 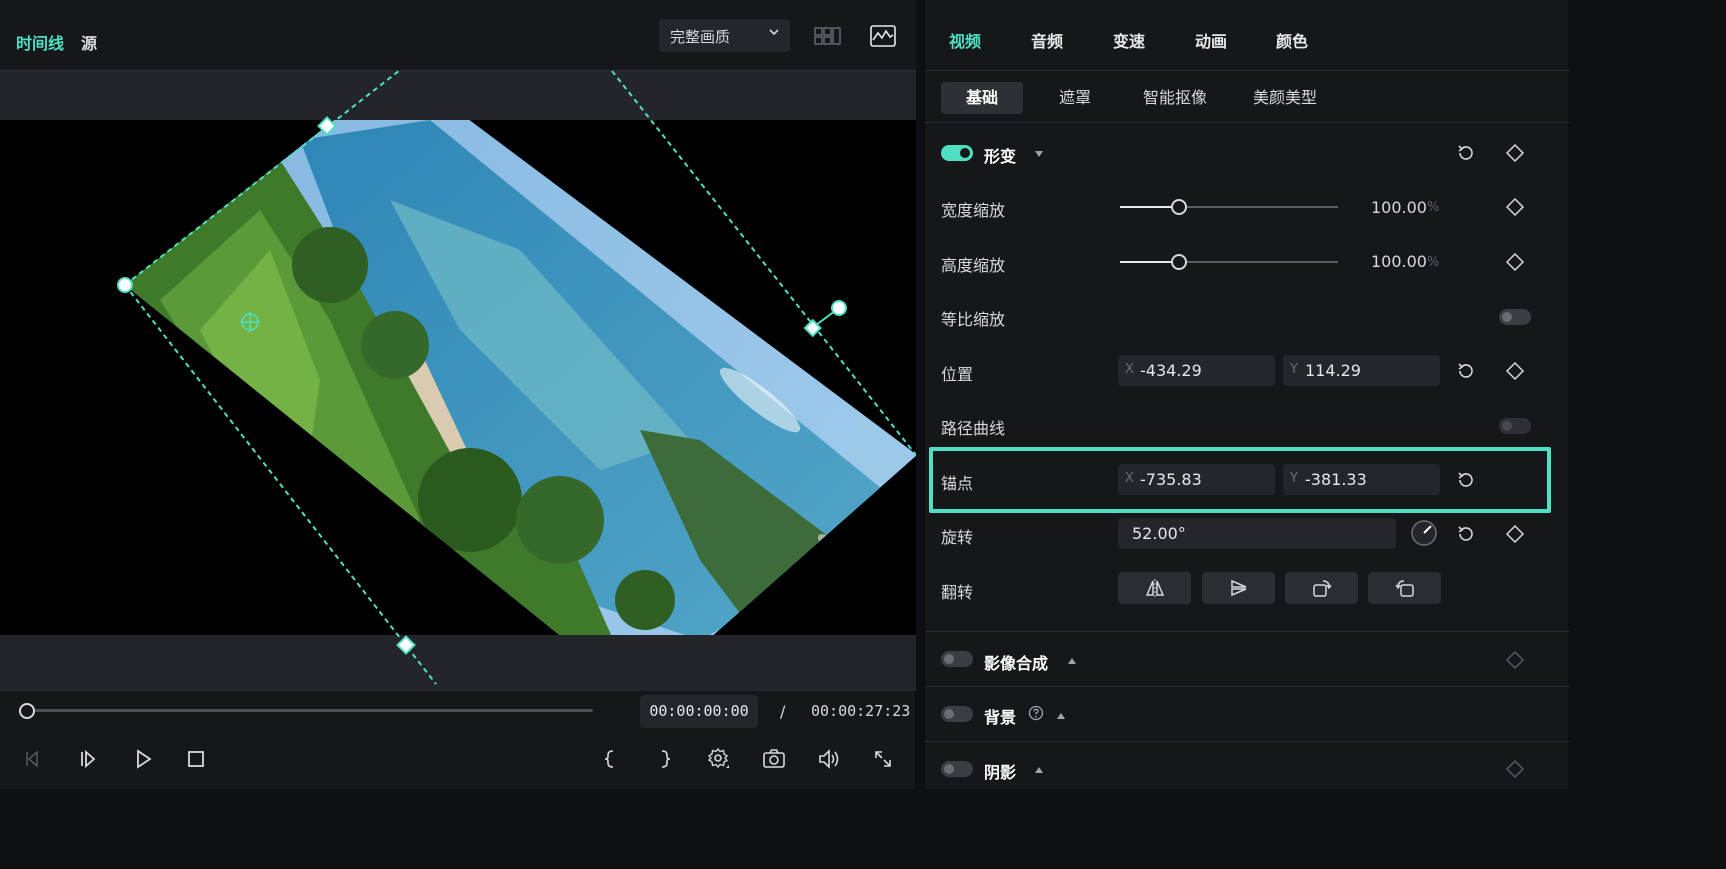 I want to click on help-icon, so click(x=1036, y=715).